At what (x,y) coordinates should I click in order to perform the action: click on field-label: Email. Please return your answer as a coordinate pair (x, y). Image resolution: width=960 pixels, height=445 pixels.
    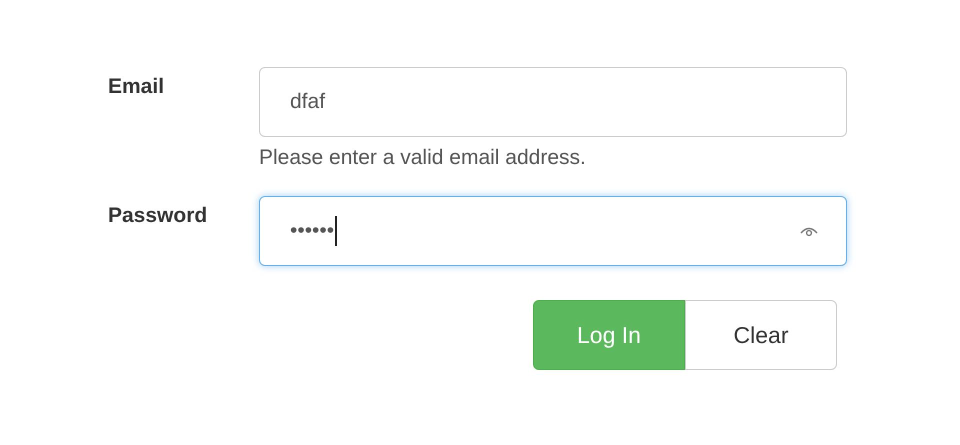
    Looking at the image, I should click on (137, 87).